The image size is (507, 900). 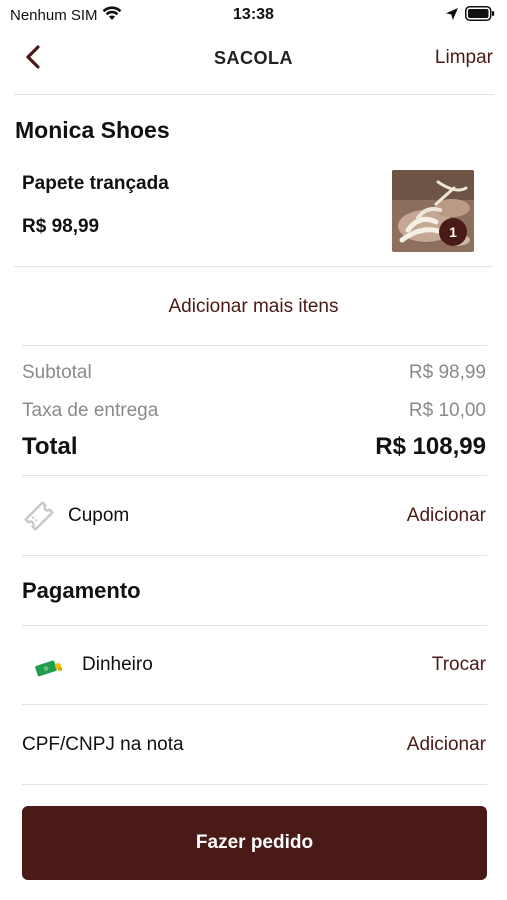 I want to click on status-right, so click(x=470, y=16).